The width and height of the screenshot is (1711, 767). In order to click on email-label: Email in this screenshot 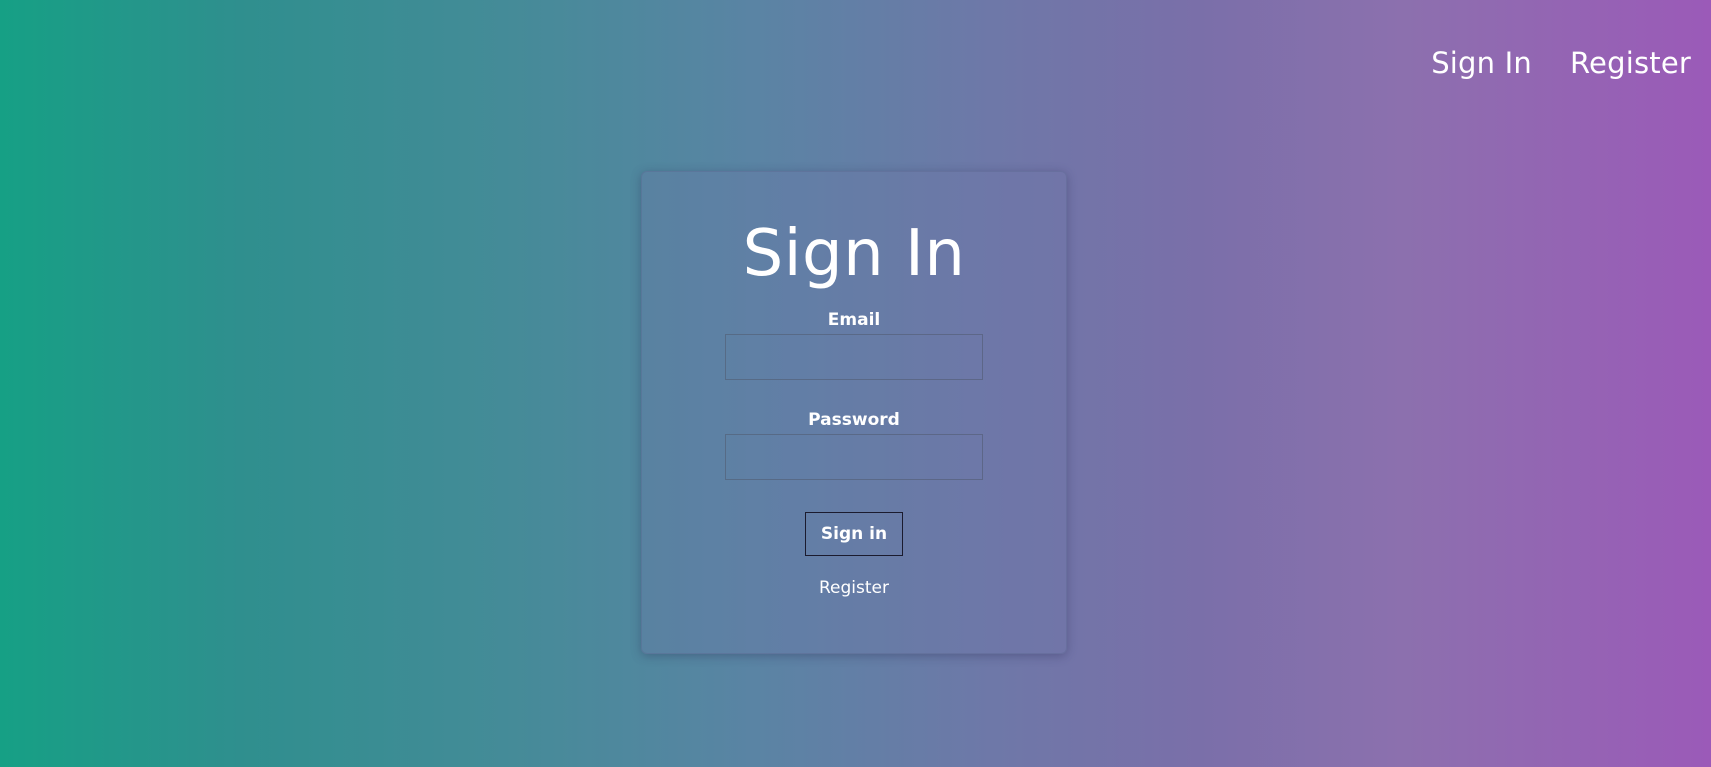, I will do `click(854, 320)`.